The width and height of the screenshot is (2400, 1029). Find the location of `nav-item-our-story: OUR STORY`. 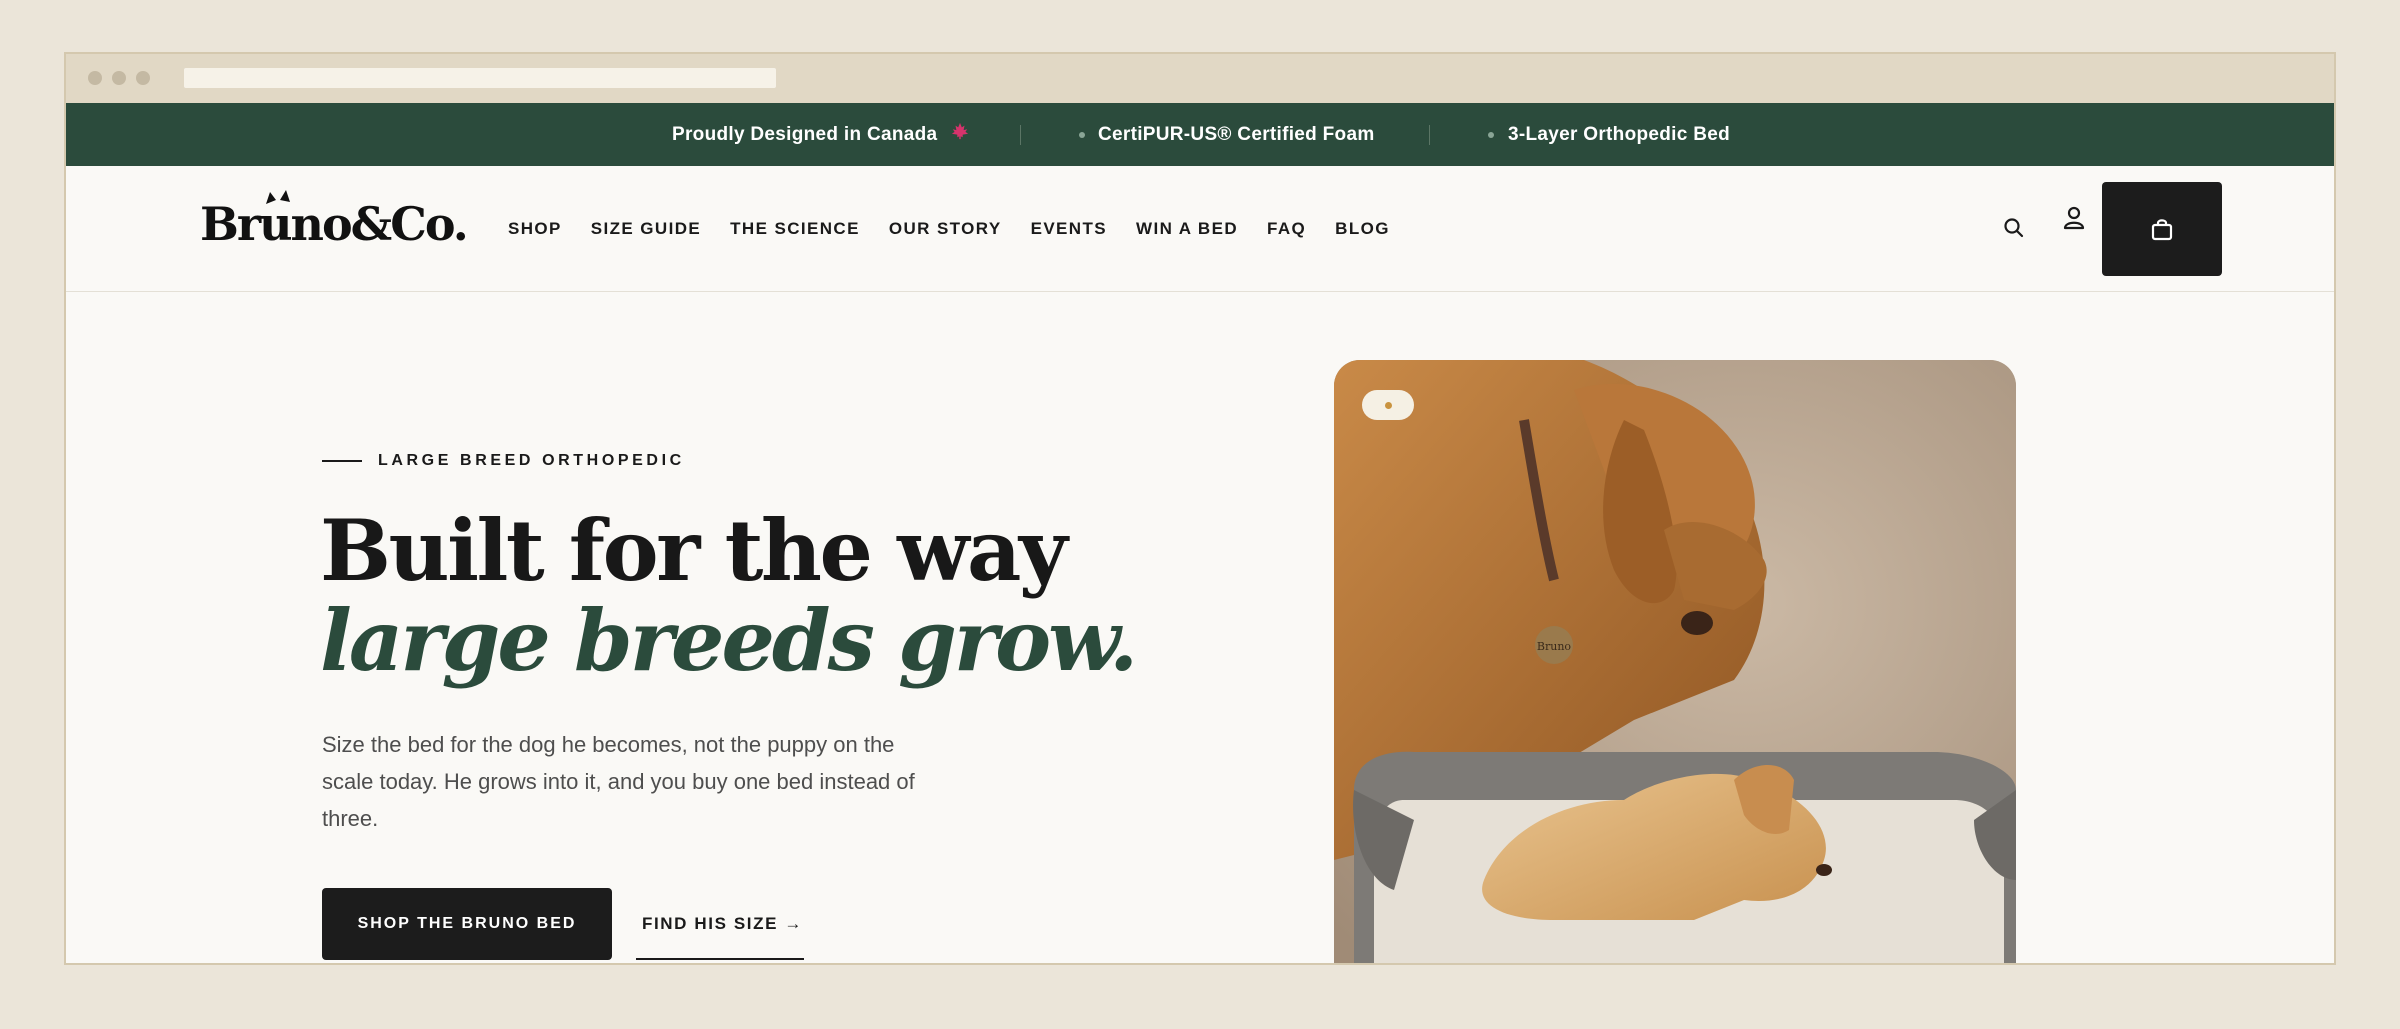

nav-item-our-story: OUR STORY is located at coordinates (945, 229).